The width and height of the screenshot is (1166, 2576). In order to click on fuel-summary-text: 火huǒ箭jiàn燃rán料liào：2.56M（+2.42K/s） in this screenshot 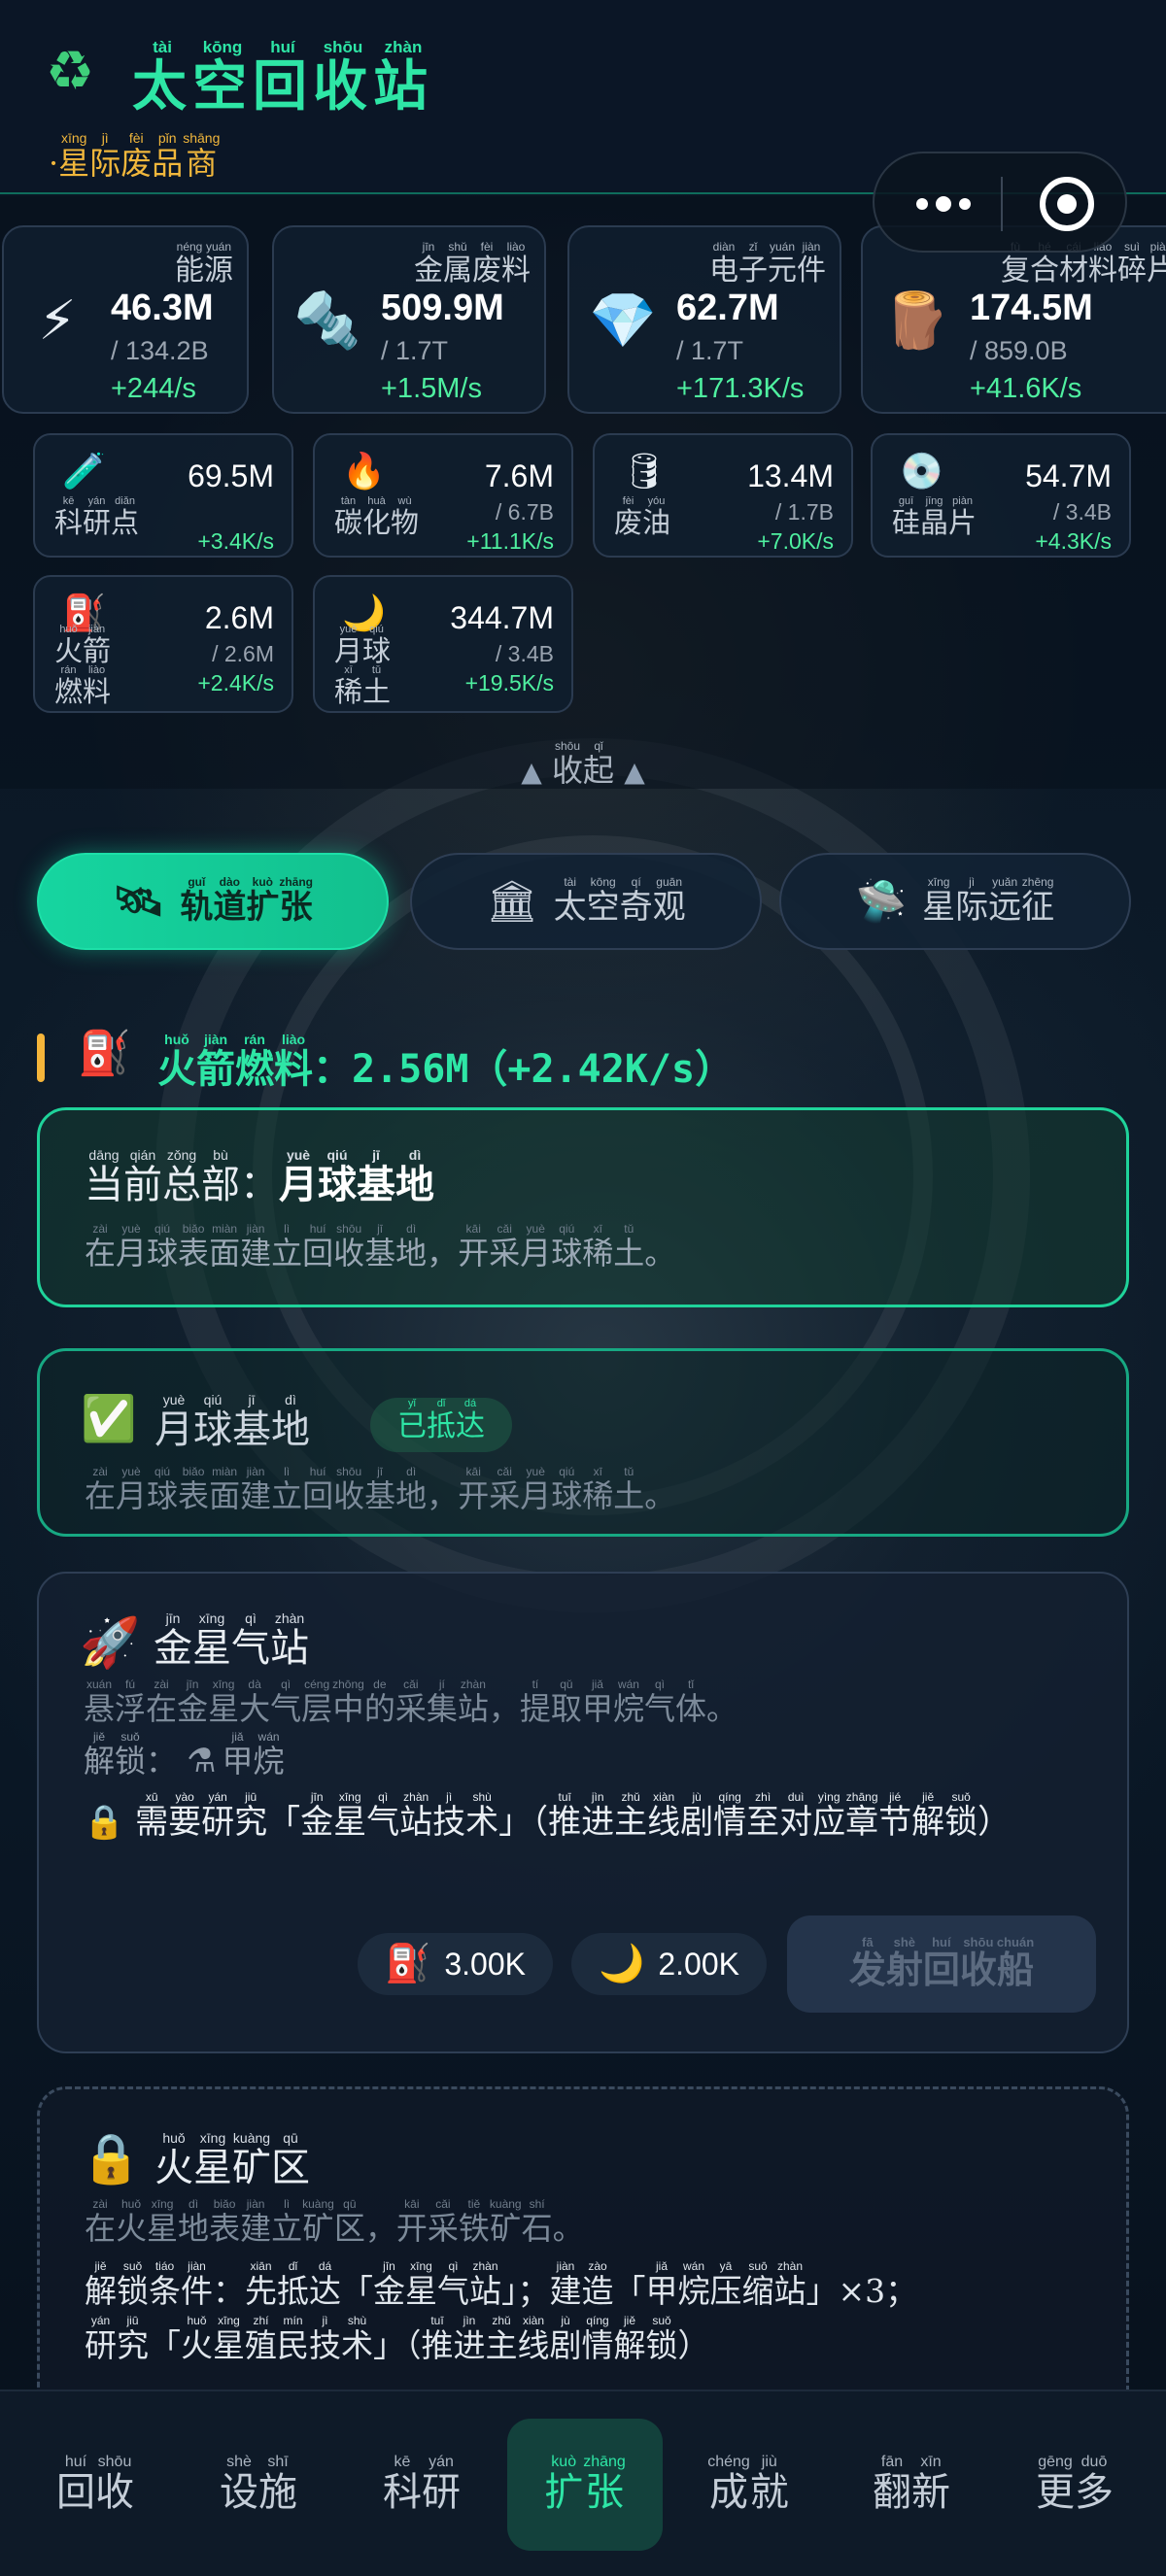, I will do `click(446, 1062)`.